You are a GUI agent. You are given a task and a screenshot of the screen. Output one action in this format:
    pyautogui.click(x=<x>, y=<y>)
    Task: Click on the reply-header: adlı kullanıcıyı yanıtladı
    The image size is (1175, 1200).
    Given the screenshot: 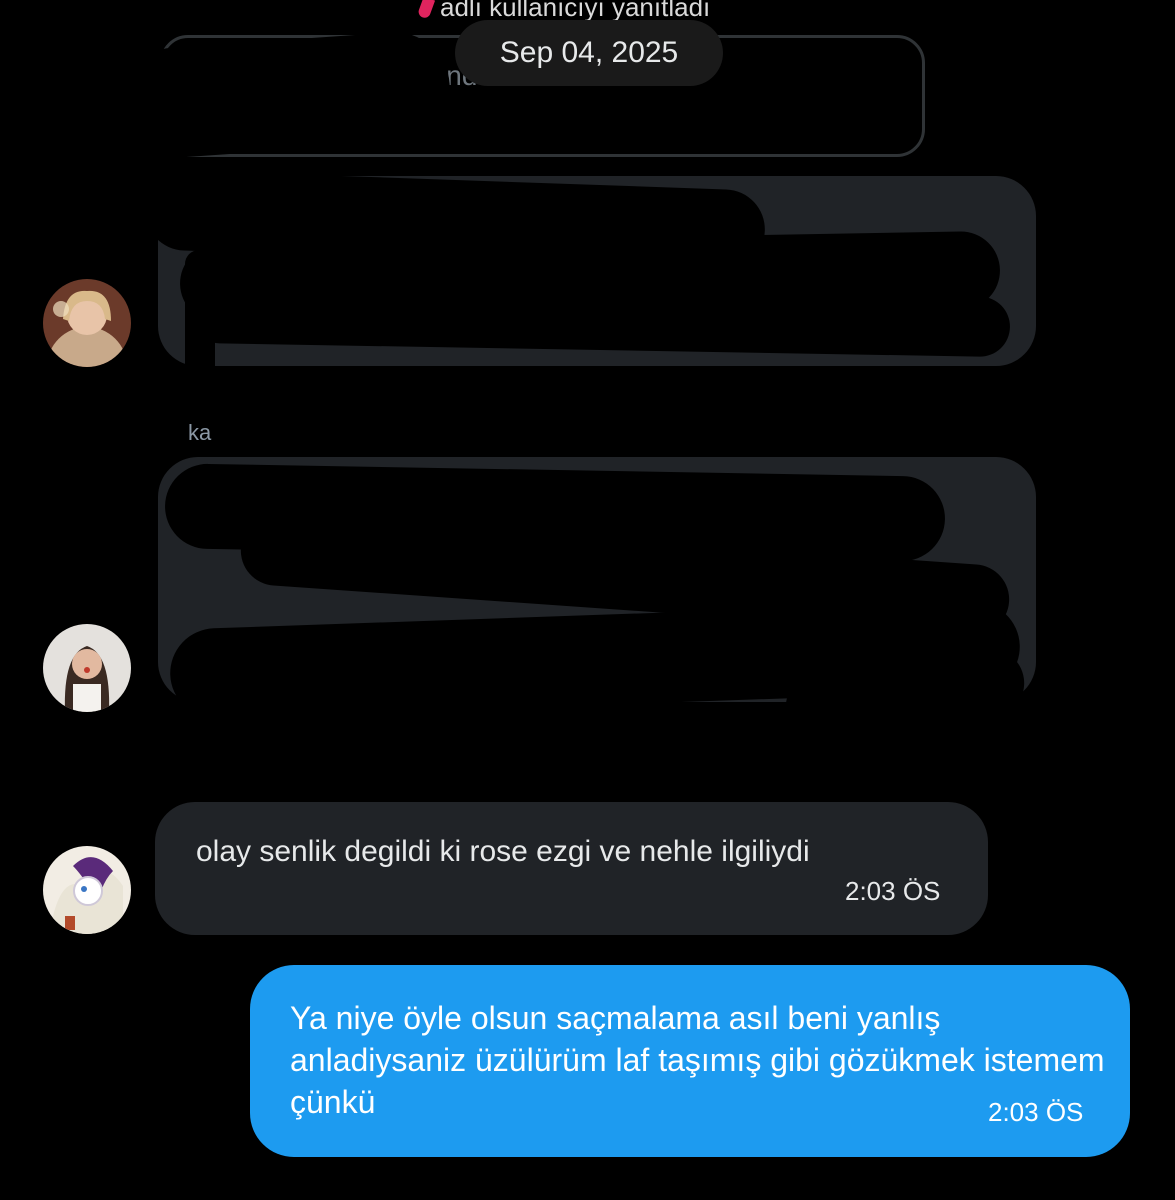 What is the action you would take?
    pyautogui.click(x=618, y=11)
    